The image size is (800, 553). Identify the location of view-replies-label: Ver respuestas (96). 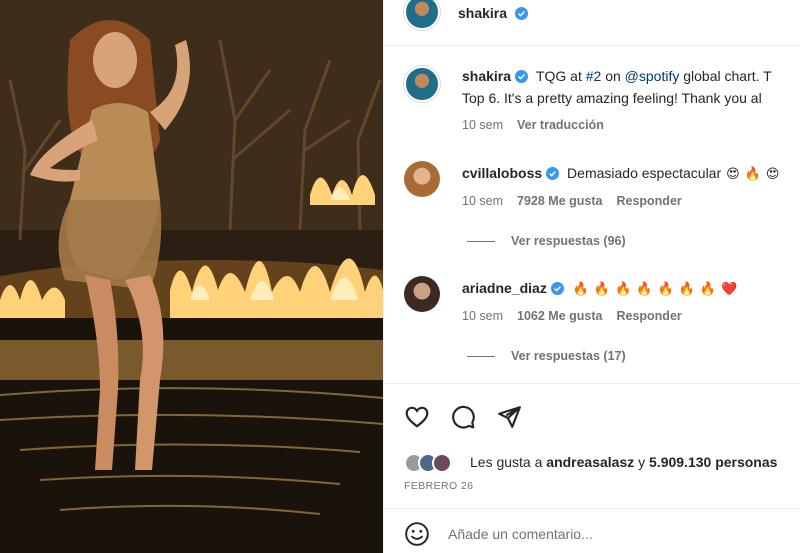
(568, 241).